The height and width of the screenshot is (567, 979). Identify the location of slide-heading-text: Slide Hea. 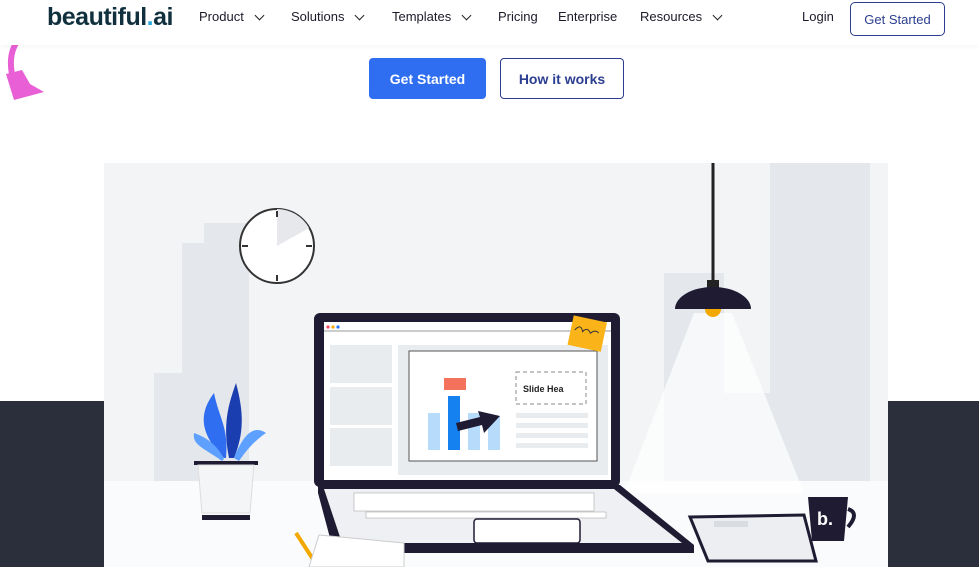
(544, 389).